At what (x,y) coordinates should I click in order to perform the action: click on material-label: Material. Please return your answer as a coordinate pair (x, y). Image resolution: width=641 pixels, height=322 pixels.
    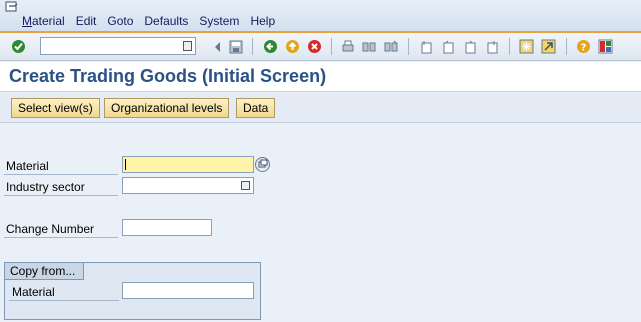
    Looking at the image, I should click on (27, 166).